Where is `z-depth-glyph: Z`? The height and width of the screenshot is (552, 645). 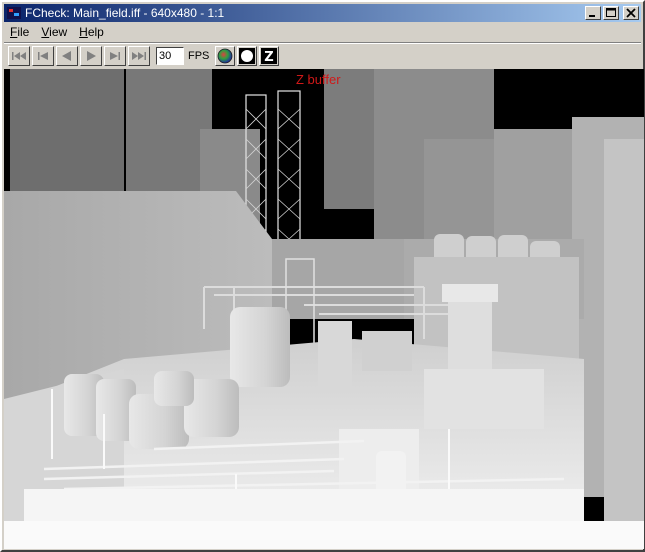
z-depth-glyph: Z is located at coordinates (269, 57).